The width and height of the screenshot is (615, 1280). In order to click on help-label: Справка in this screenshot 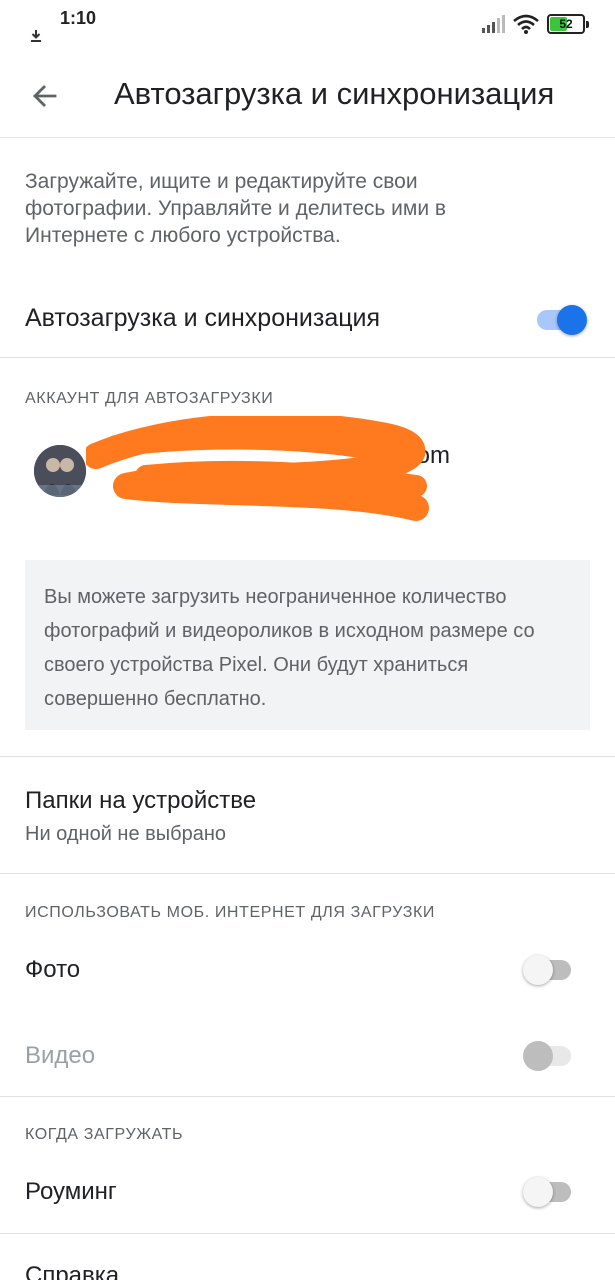, I will do `click(72, 1271)`.